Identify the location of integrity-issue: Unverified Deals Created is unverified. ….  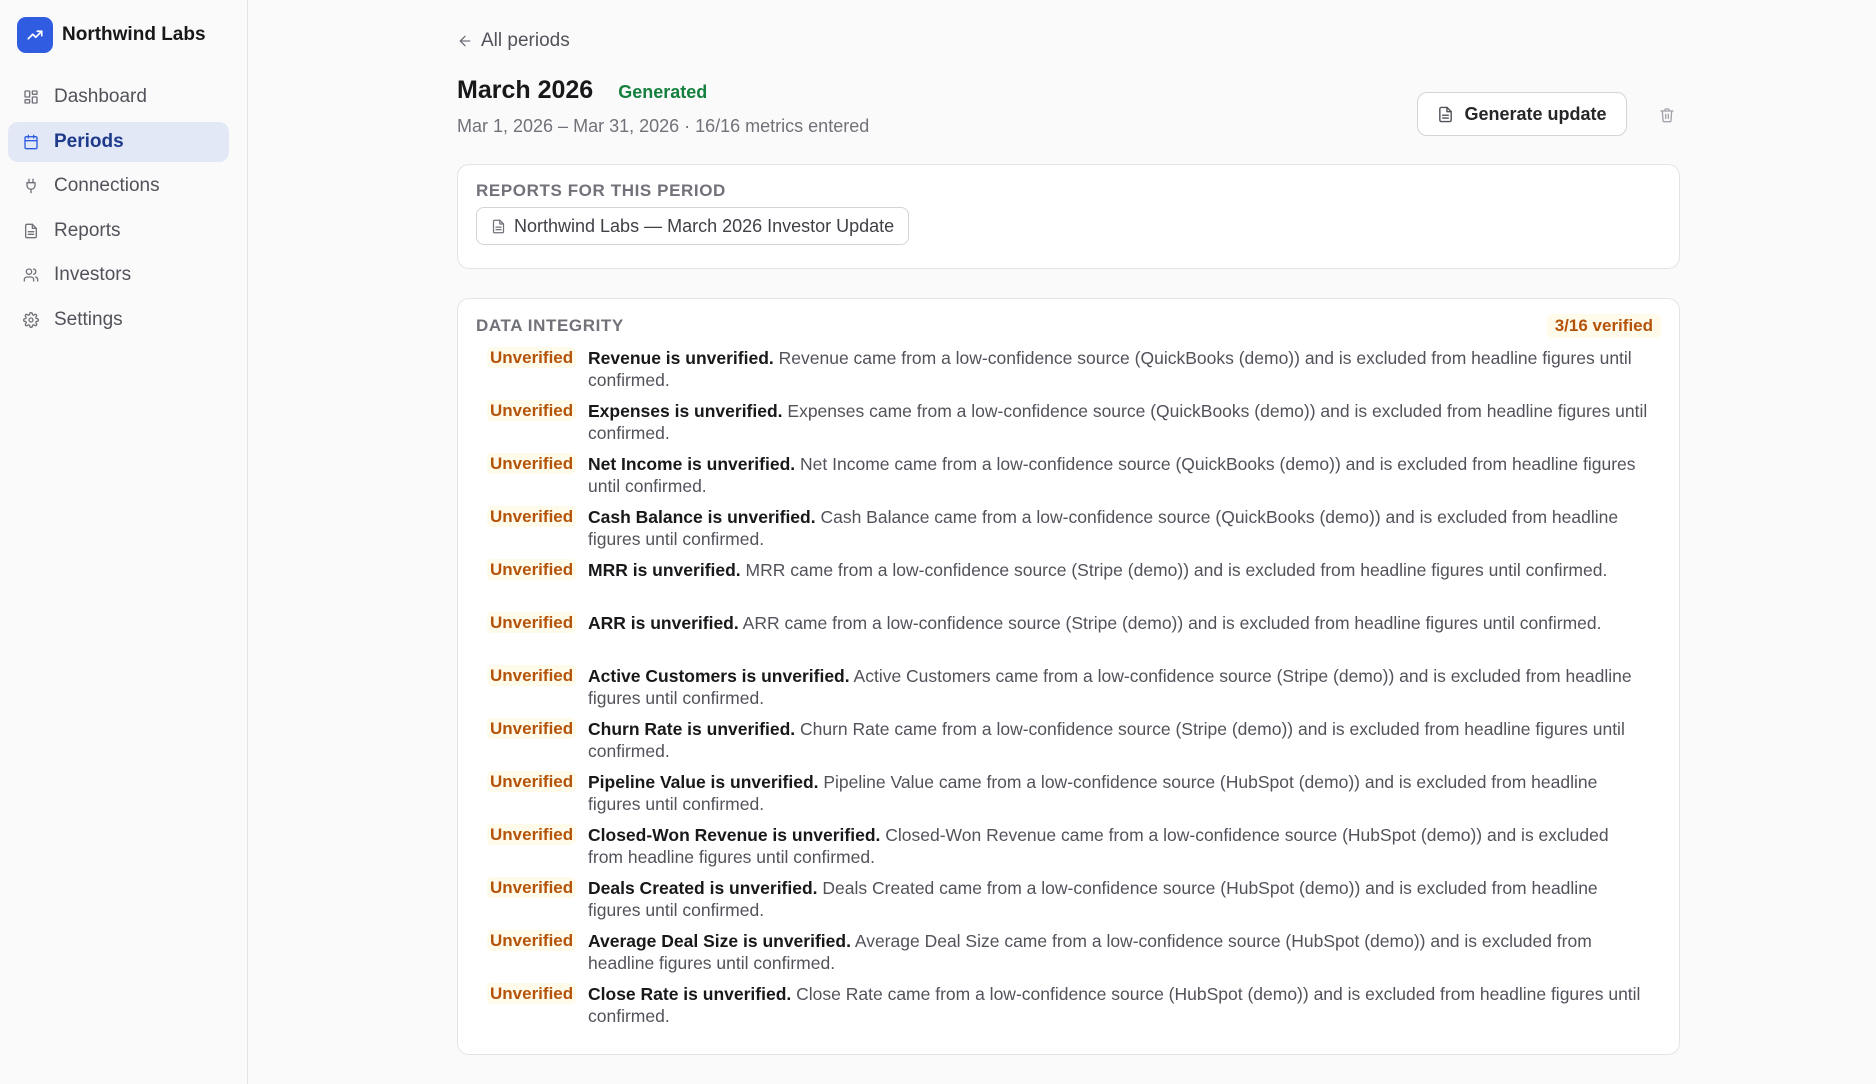
(1068, 903).